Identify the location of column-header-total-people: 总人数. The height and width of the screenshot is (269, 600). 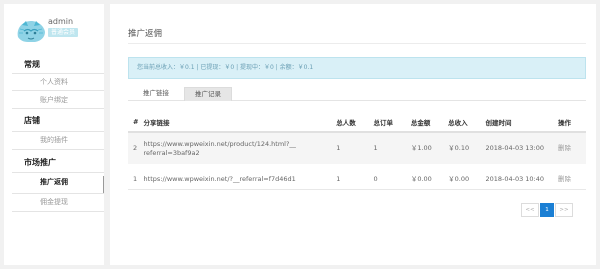
(355, 122).